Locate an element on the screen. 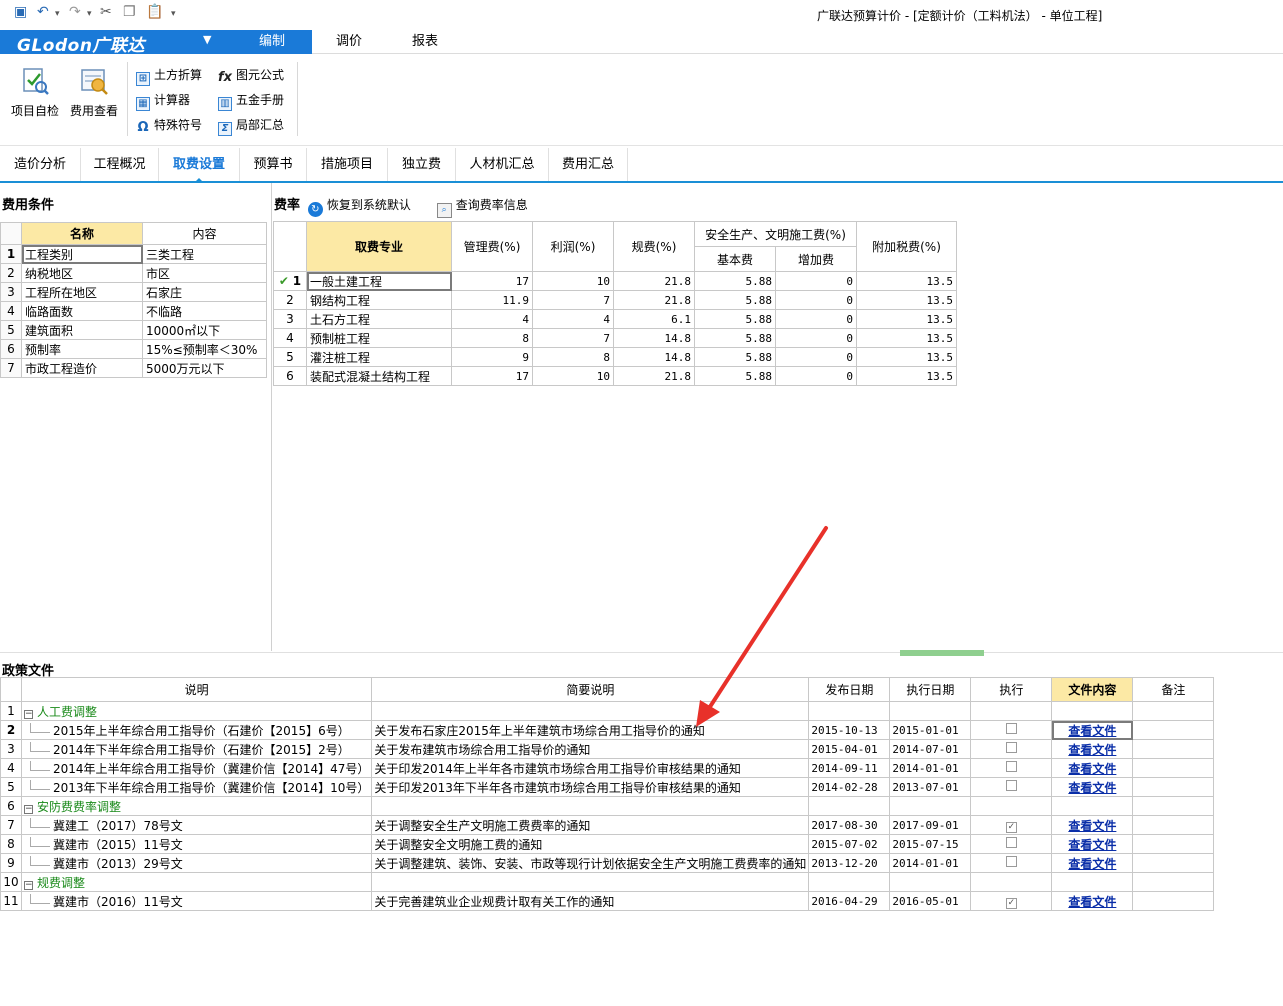 Image resolution: width=1283 pixels, height=1006 pixels. column-header-management: 管理费(%) is located at coordinates (492, 246).